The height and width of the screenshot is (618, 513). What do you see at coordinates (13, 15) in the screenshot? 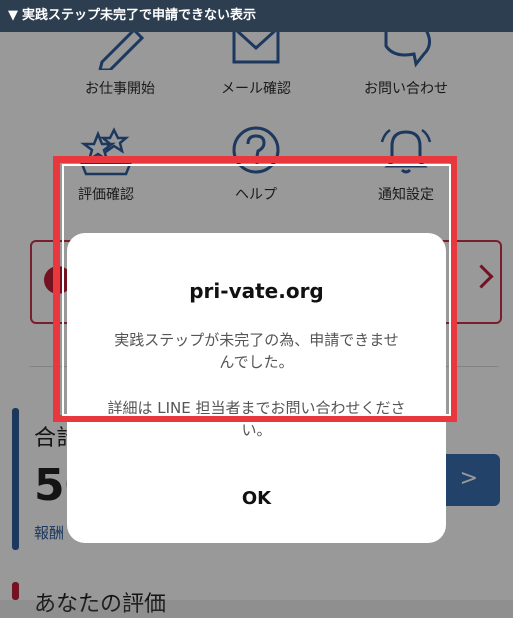
I see `caret-down-icon: ▼` at bounding box center [13, 15].